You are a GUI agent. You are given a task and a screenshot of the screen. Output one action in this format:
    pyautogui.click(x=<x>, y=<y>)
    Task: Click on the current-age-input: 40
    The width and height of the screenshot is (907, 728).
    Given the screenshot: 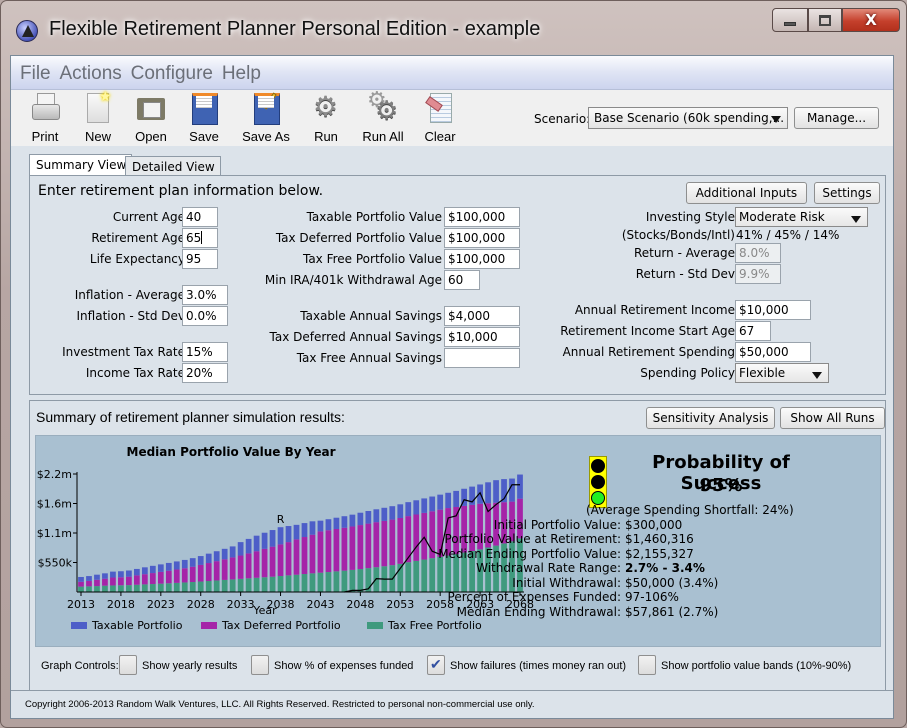 What is the action you would take?
    pyautogui.click(x=200, y=217)
    